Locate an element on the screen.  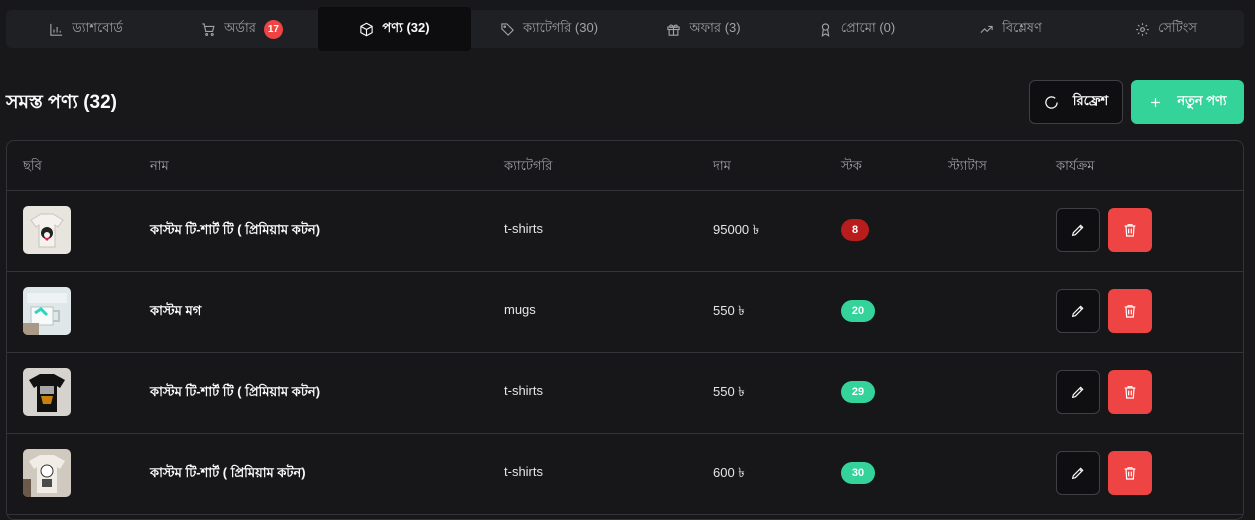
tab-orders: অর্ডার 17 is located at coordinates (242, 29).